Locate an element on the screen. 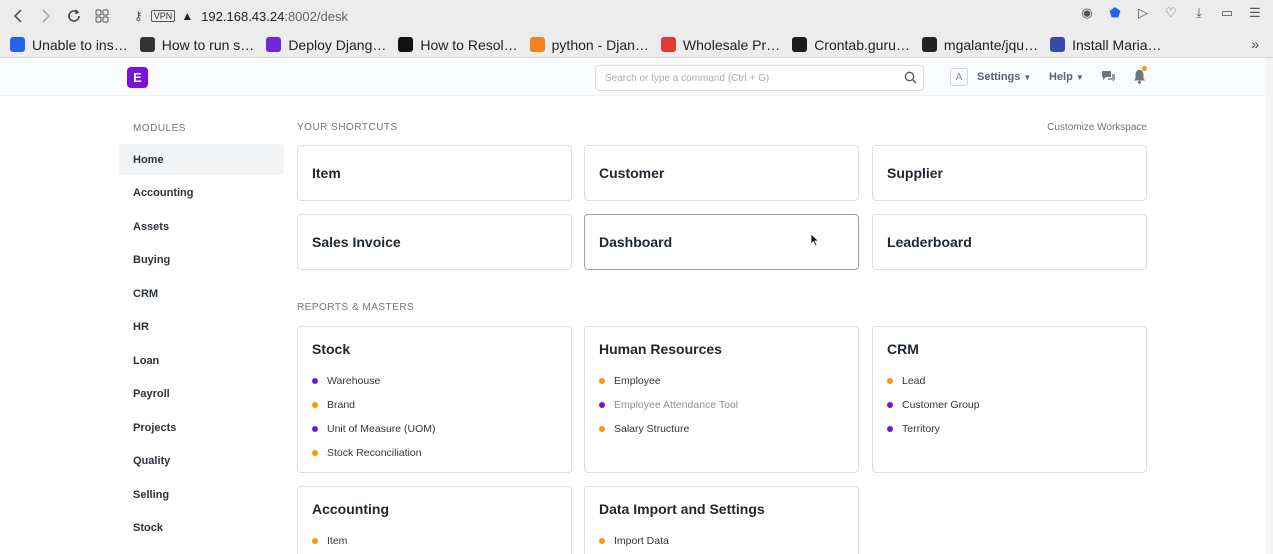 This screenshot has width=1273, height=554. sidebar-item-hr: HR is located at coordinates (201, 327).